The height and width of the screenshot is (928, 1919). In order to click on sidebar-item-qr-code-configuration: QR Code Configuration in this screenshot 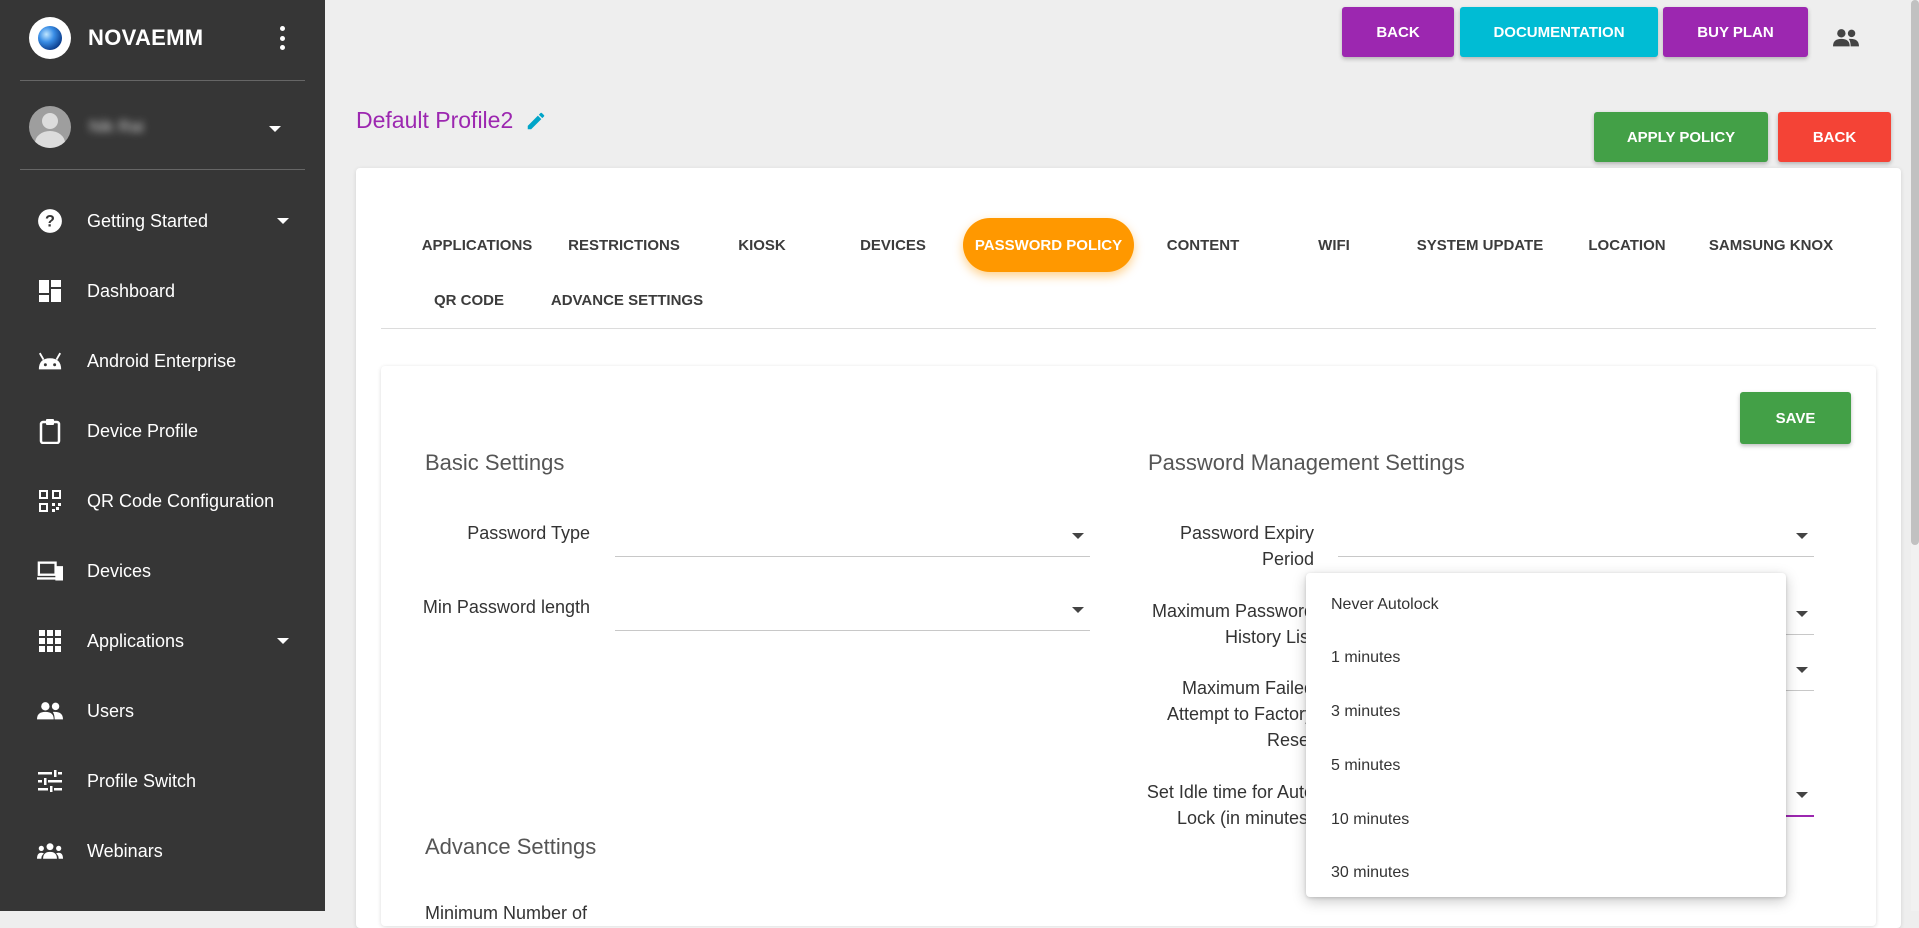, I will do `click(162, 501)`.